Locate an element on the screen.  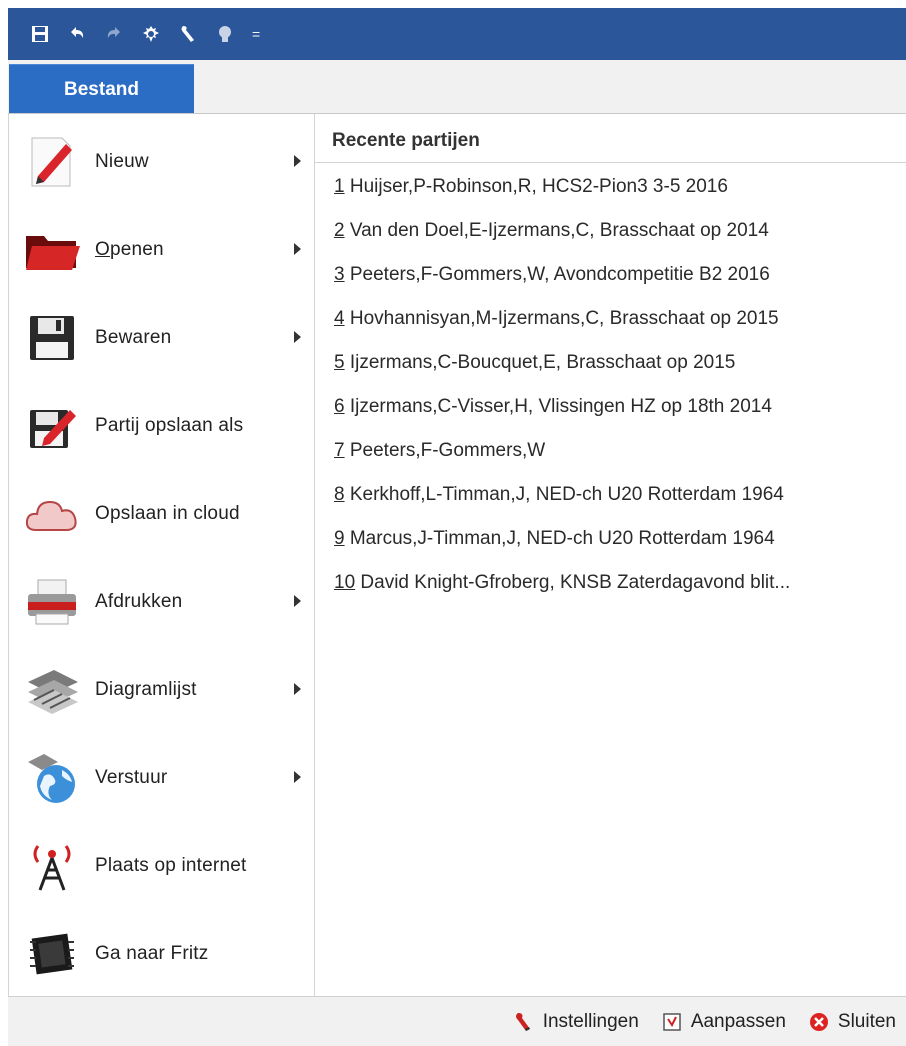
customize-button: Aanpassen is located at coordinates (723, 1022).